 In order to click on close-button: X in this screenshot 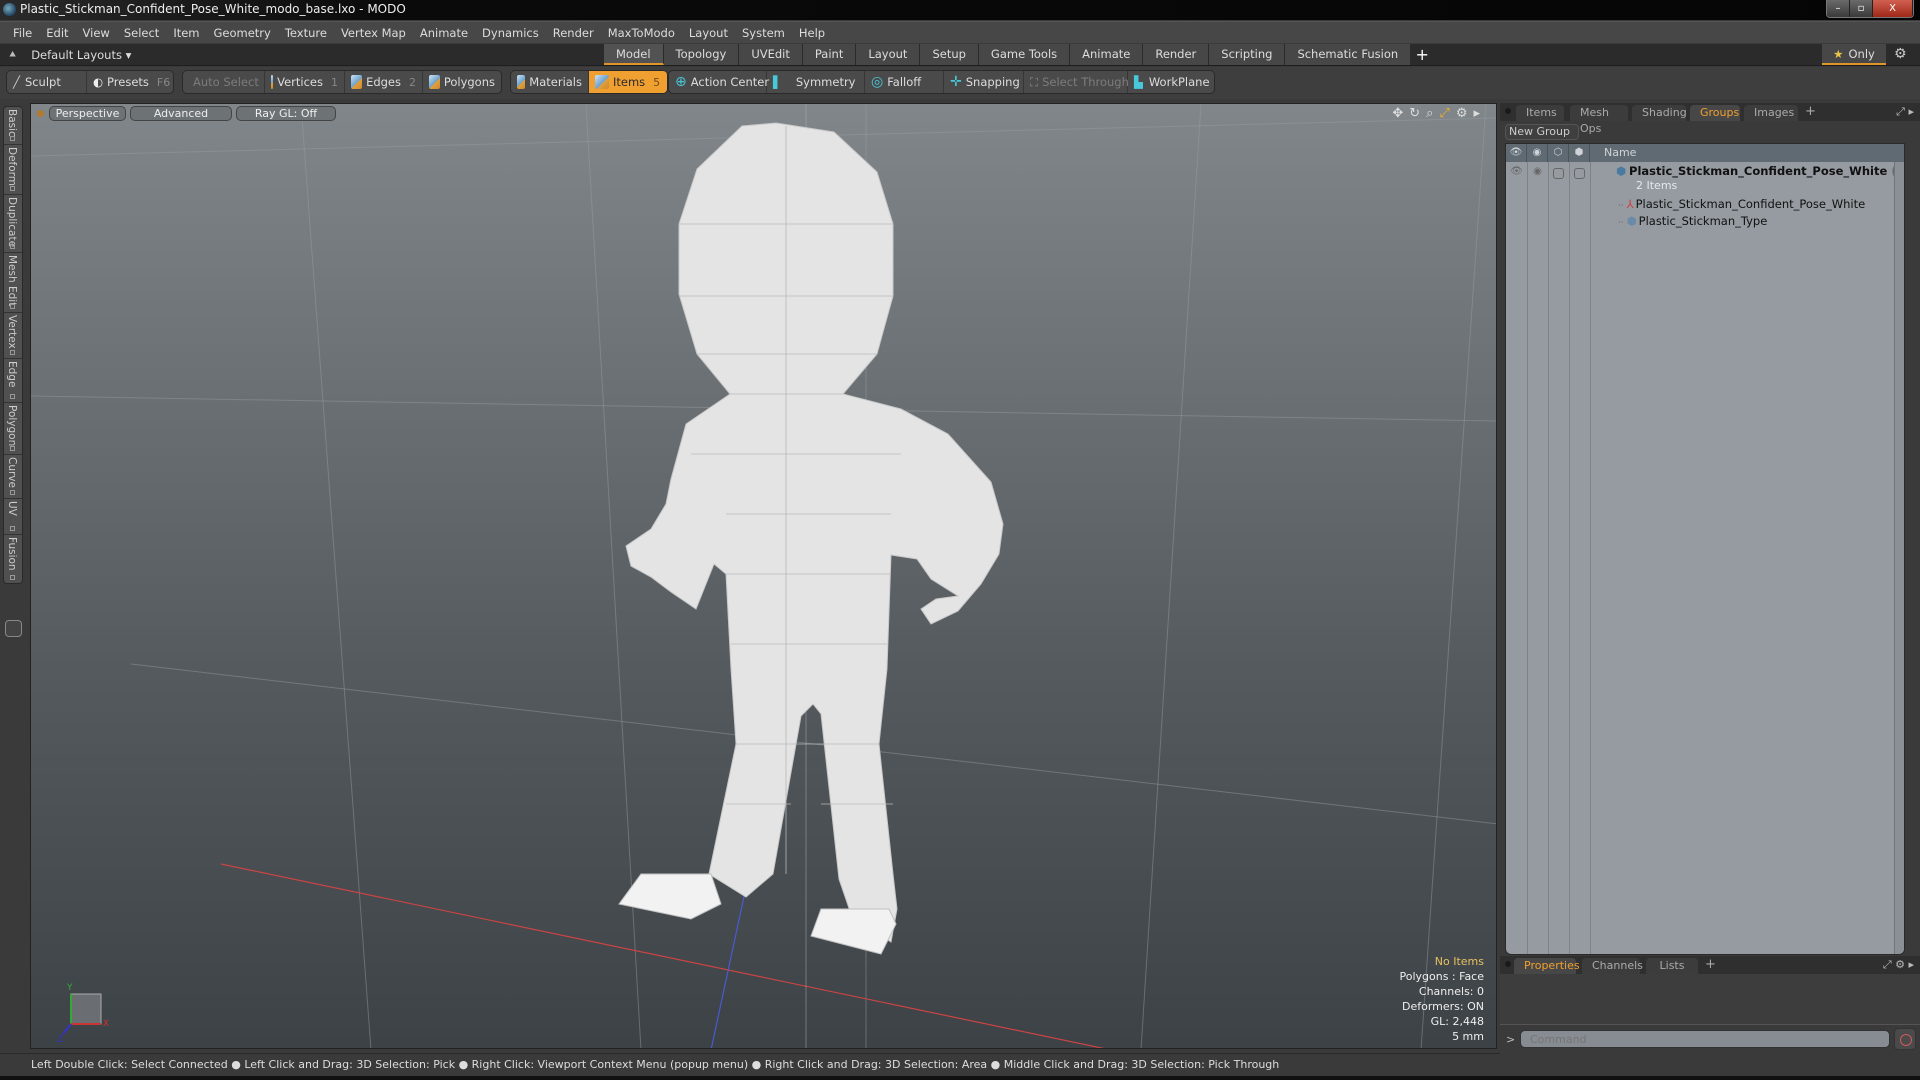, I will do `click(1893, 8)`.